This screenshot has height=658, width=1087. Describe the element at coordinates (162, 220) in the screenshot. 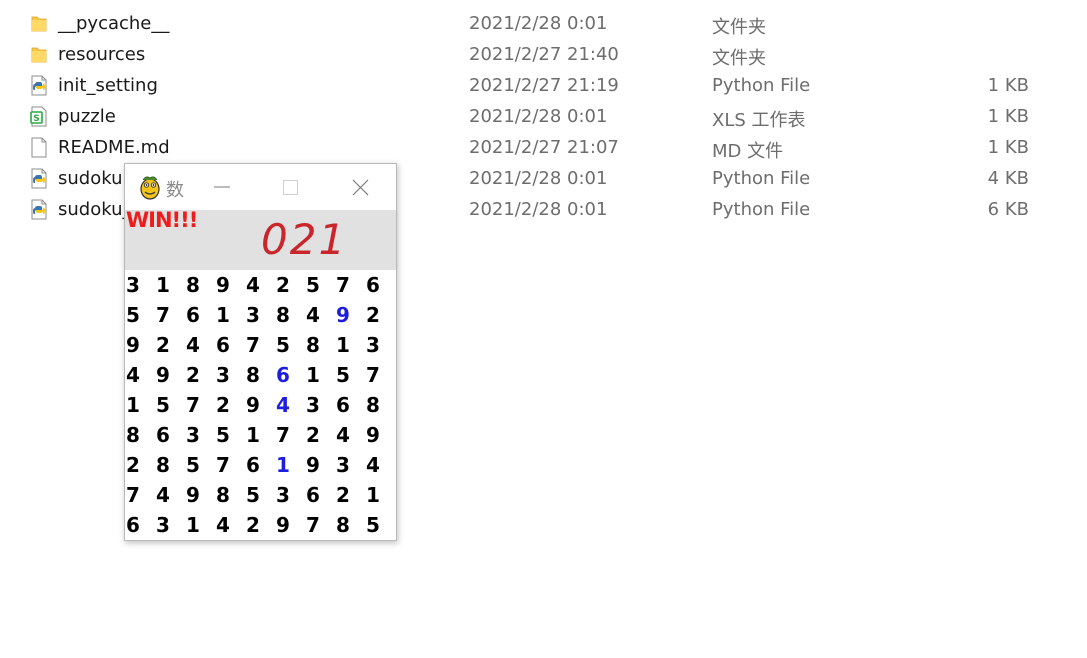

I see `win-status-text: WIN!!!` at that location.